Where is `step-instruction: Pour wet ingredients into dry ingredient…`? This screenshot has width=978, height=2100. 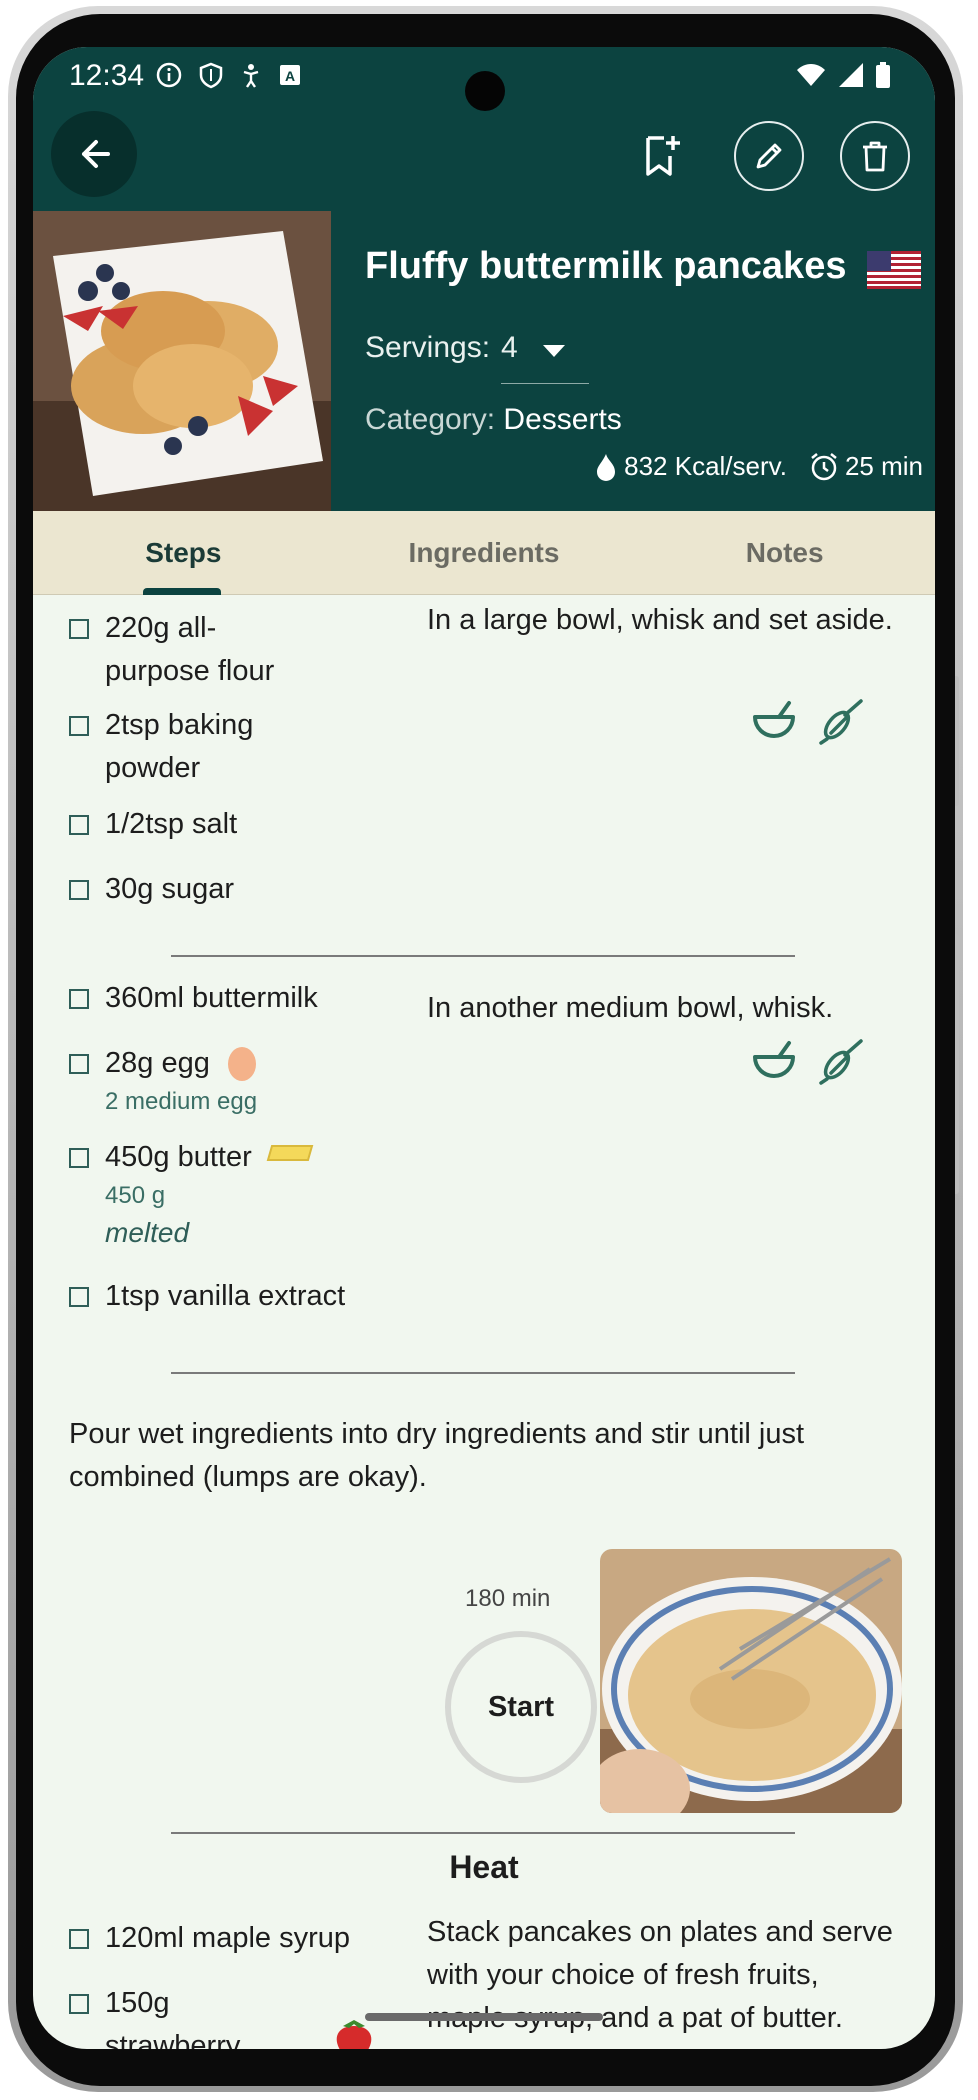 step-instruction: Pour wet ingredients into dry ingredient… is located at coordinates (437, 1455).